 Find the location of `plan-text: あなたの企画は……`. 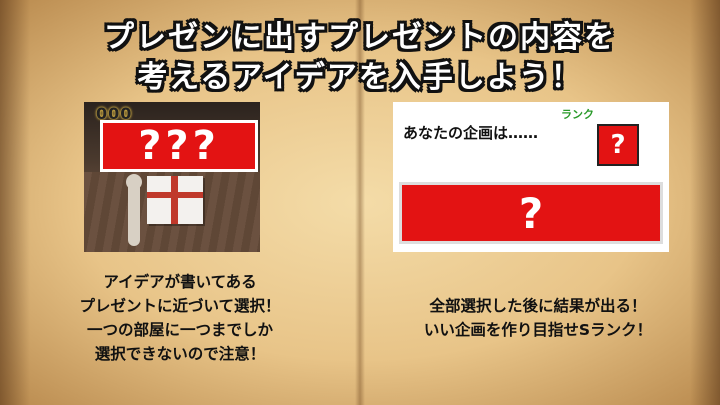

plan-text: あなたの企画は…… is located at coordinates (471, 133).